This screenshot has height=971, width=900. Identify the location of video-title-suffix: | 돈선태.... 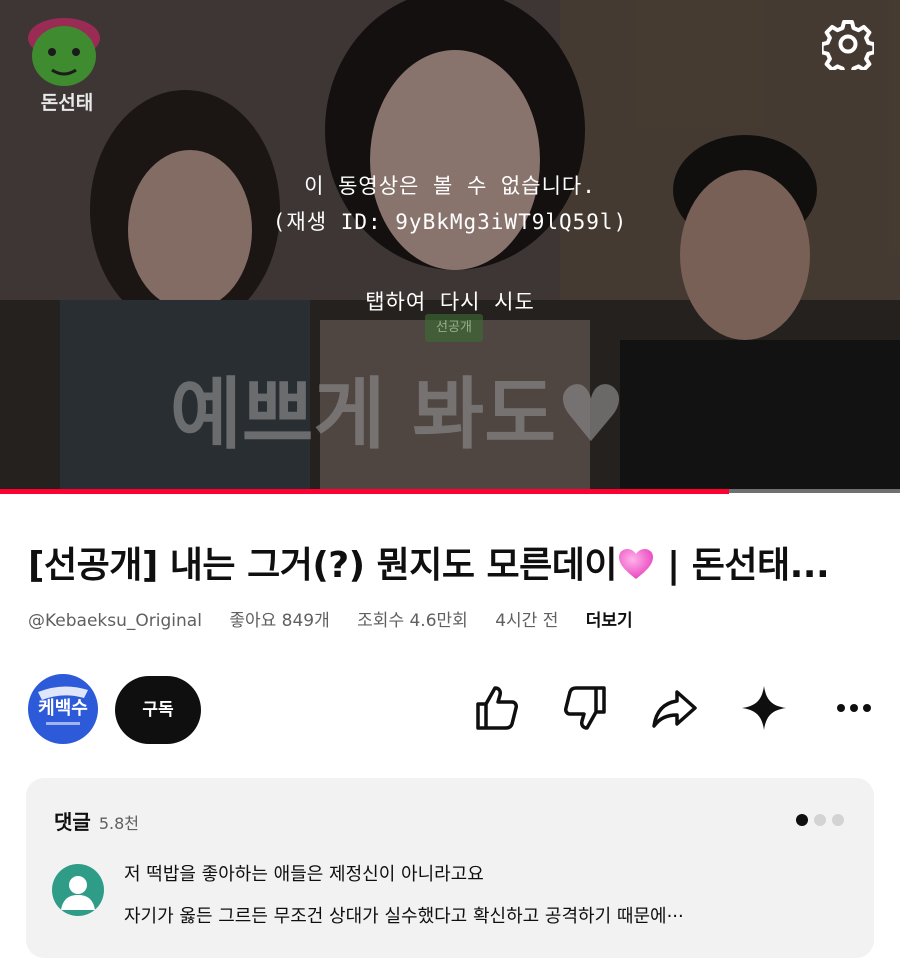
(742, 565).